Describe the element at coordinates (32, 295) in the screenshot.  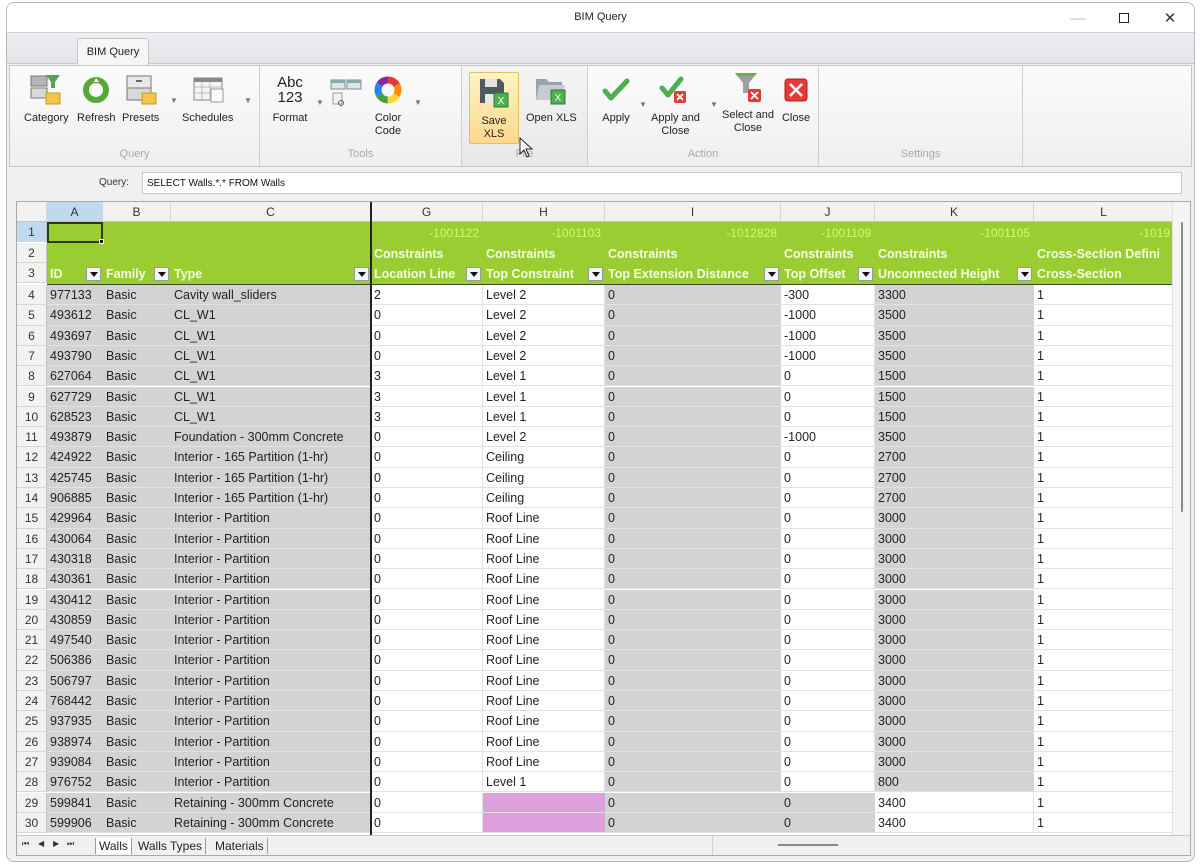
I see `row-header: 4` at that location.